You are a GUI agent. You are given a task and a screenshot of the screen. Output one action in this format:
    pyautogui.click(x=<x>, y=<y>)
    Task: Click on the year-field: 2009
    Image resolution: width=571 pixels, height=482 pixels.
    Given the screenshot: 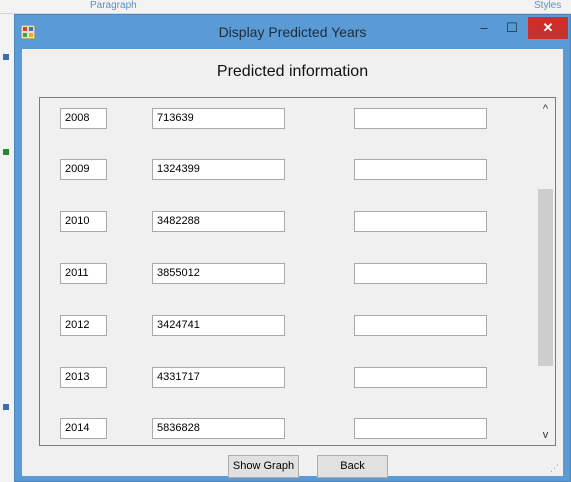 What is the action you would take?
    pyautogui.click(x=83, y=169)
    